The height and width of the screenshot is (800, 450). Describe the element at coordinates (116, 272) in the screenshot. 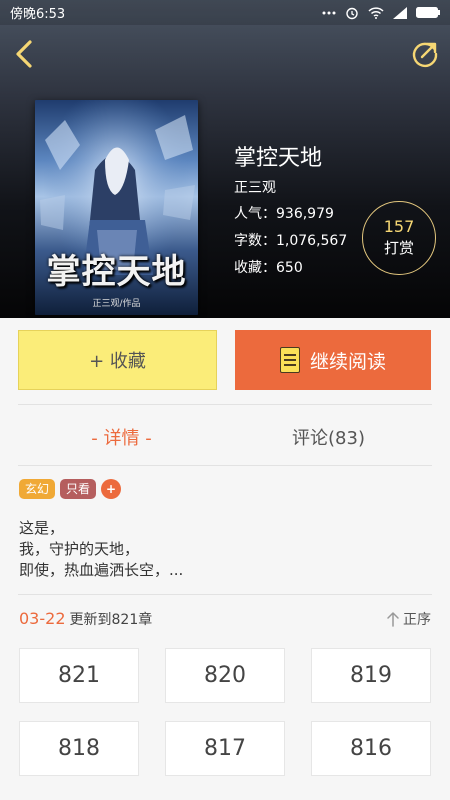

I see `cover-title-art: 掌控天地` at that location.